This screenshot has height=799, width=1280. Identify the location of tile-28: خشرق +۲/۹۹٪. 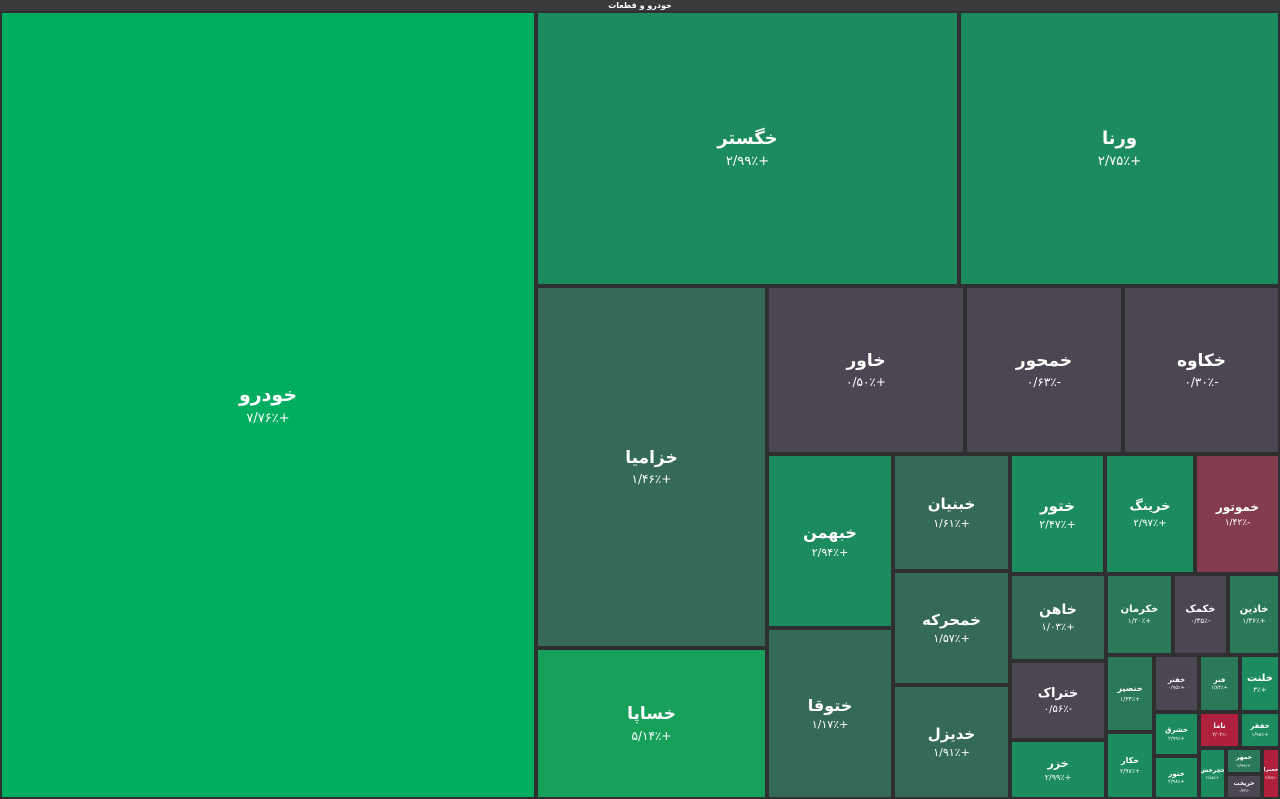
(1176, 734).